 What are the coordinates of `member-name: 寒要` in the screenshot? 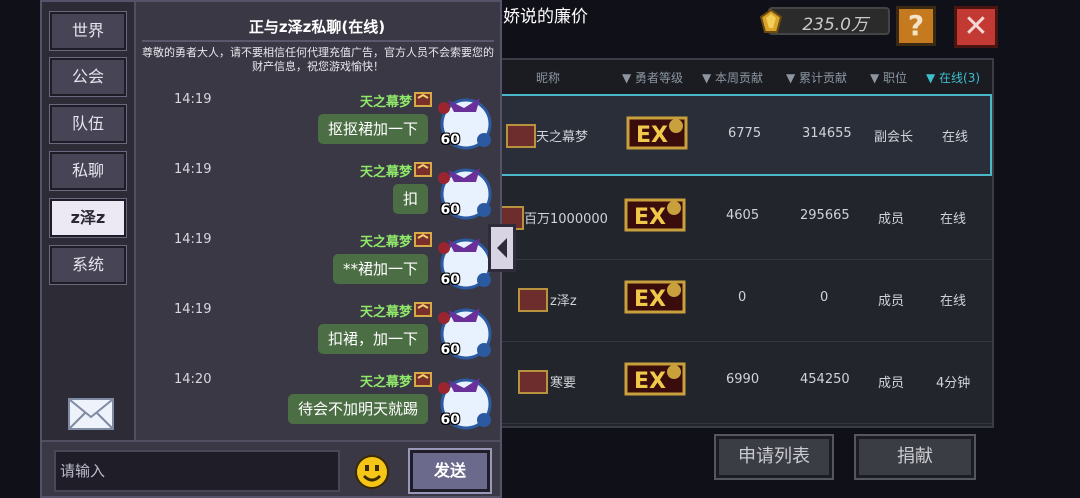 It's located at (563, 383).